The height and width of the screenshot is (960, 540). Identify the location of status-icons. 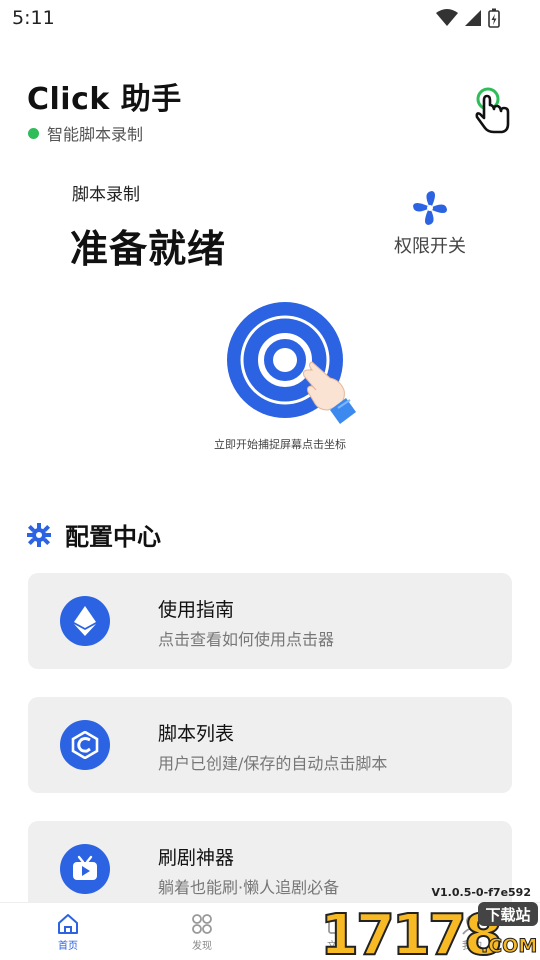
(468, 18).